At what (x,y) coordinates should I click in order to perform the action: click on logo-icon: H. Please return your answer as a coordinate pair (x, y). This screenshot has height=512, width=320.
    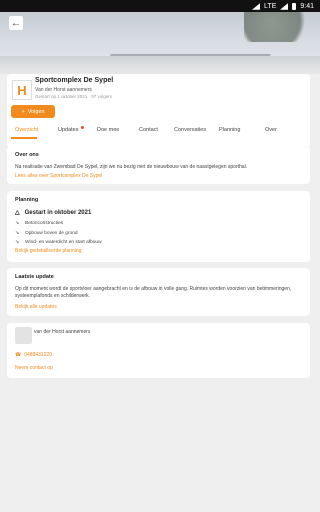
    Looking at the image, I should click on (22, 90).